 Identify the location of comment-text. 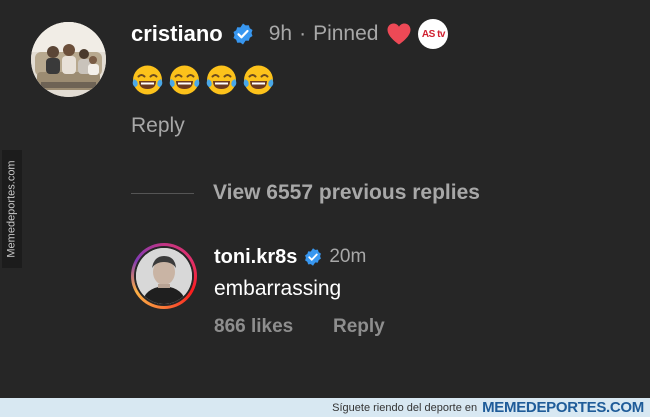
(203, 79).